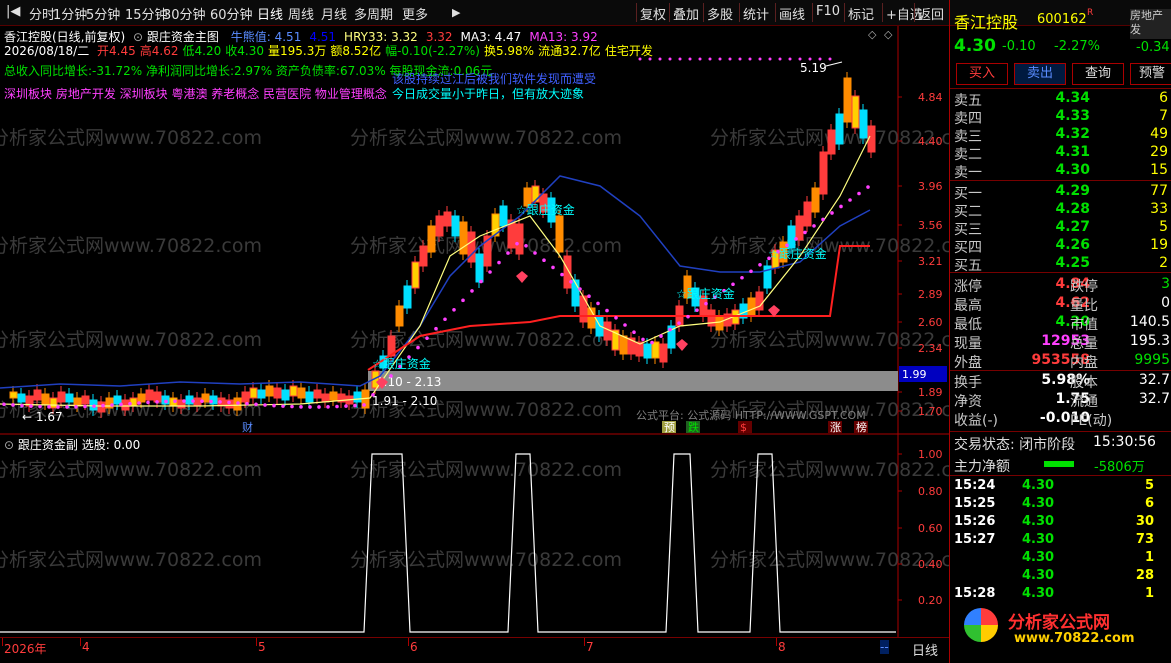 Image resolution: width=1171 pixels, height=663 pixels. What do you see at coordinates (792, 13) in the screenshot?
I see `toolbar-btn-4: 画线` at bounding box center [792, 13].